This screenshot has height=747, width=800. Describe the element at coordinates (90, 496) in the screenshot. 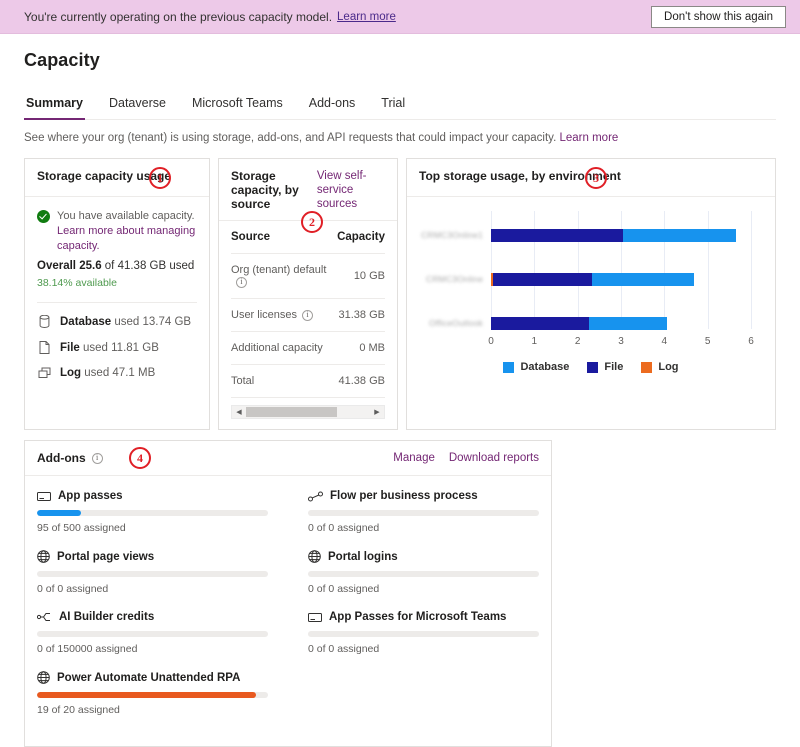

I see `addon-label-text: App passes` at that location.